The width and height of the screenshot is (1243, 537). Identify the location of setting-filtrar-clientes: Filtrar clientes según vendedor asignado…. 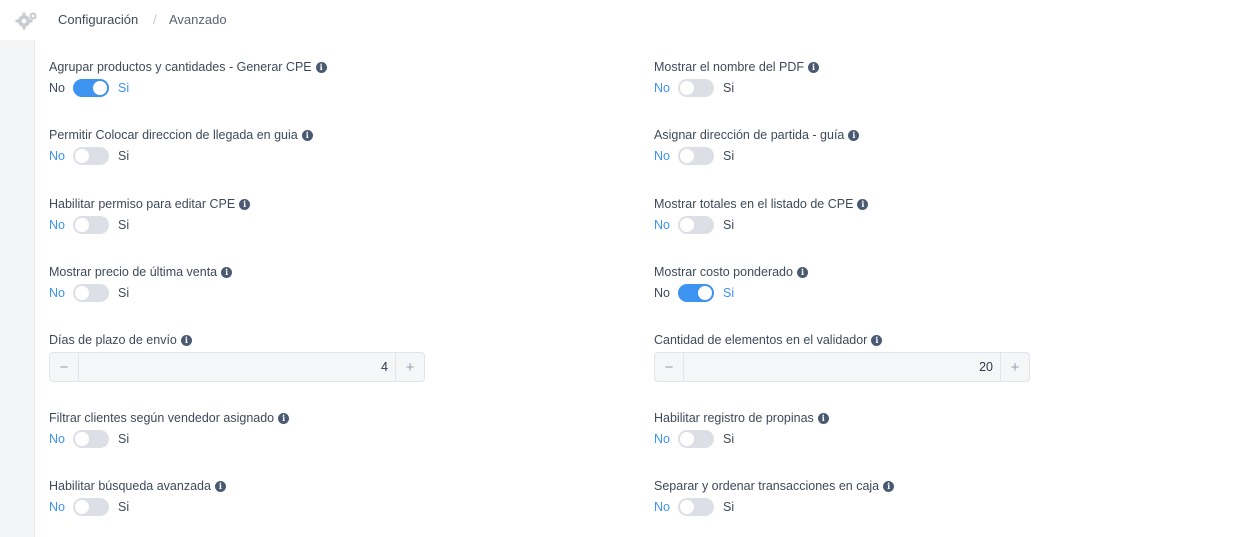
(329, 429).